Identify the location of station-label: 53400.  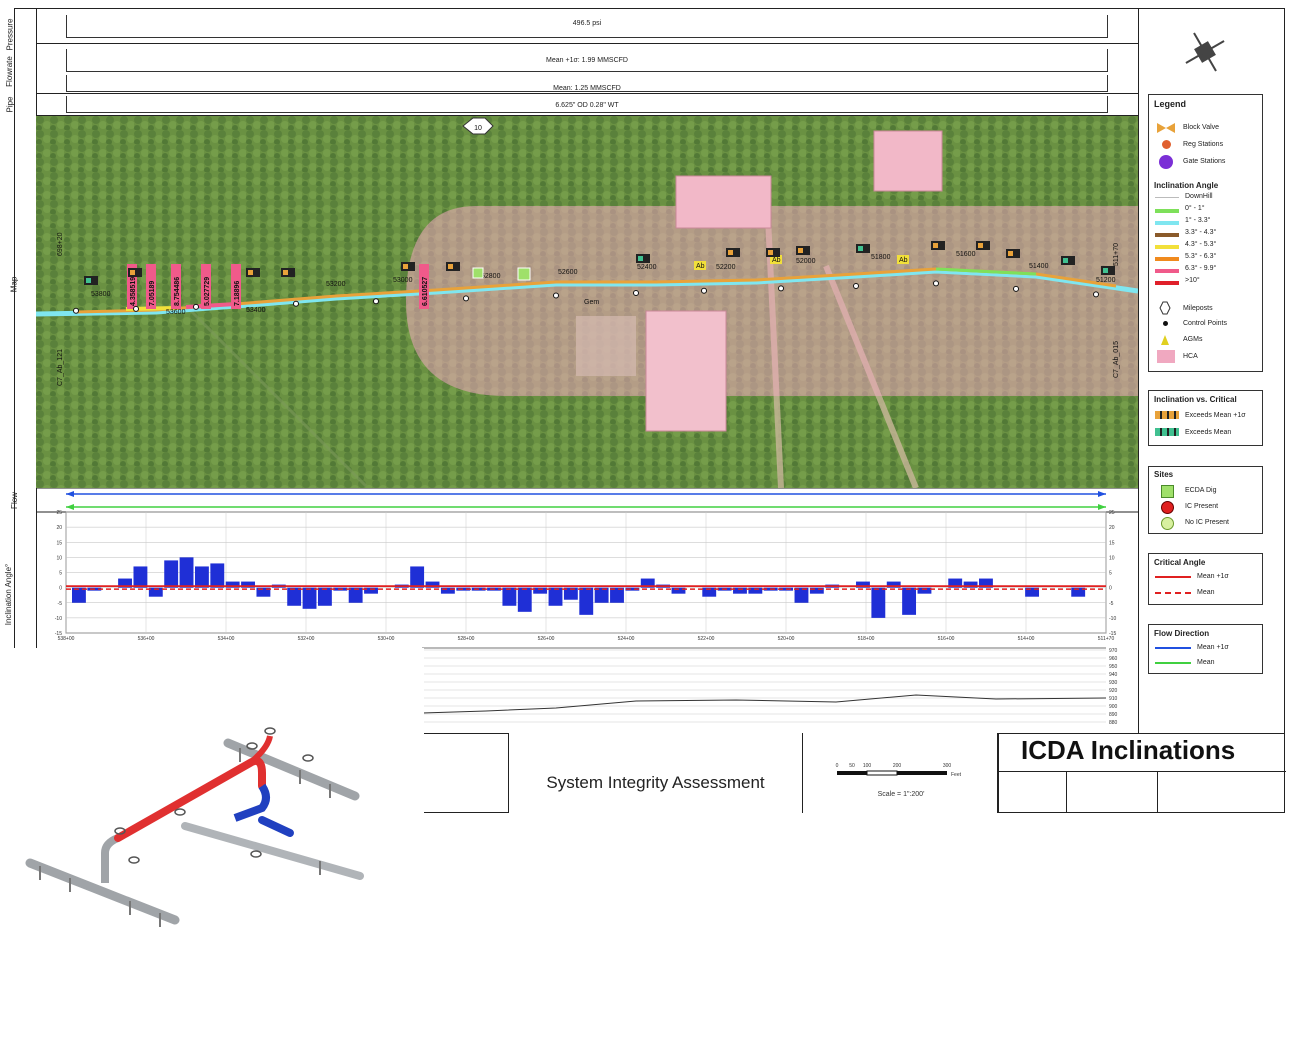
(256, 310).